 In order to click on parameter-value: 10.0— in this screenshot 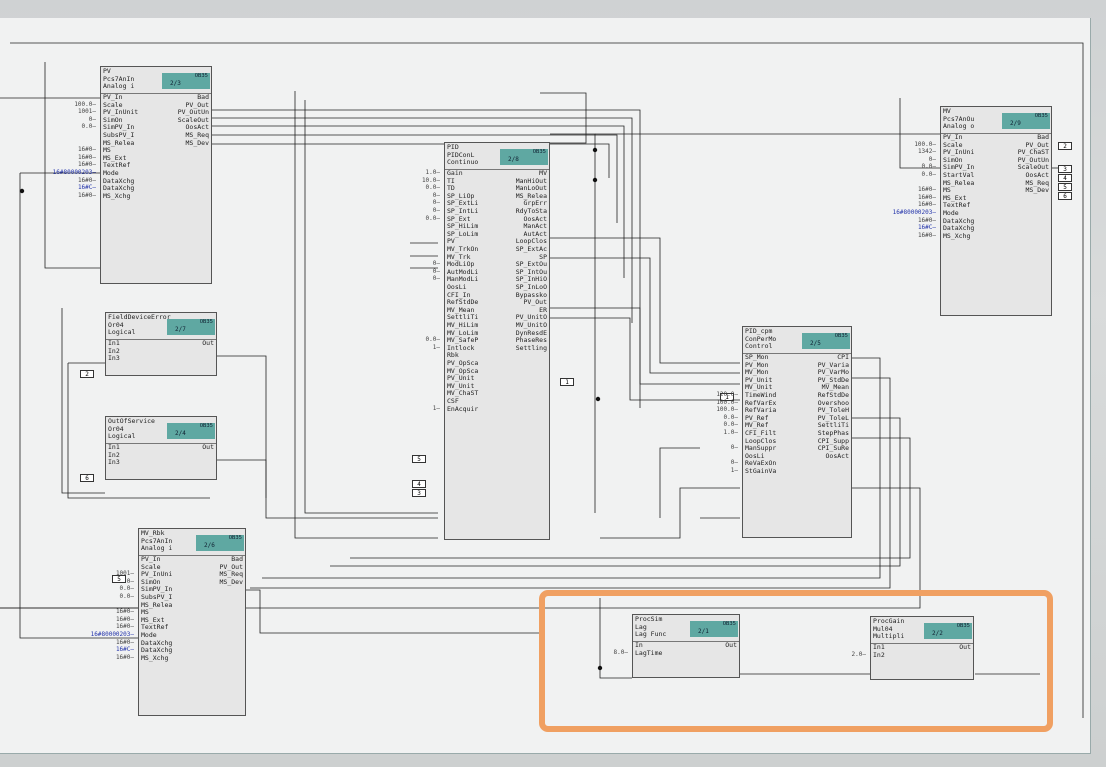, I will do `click(416, 180)`.